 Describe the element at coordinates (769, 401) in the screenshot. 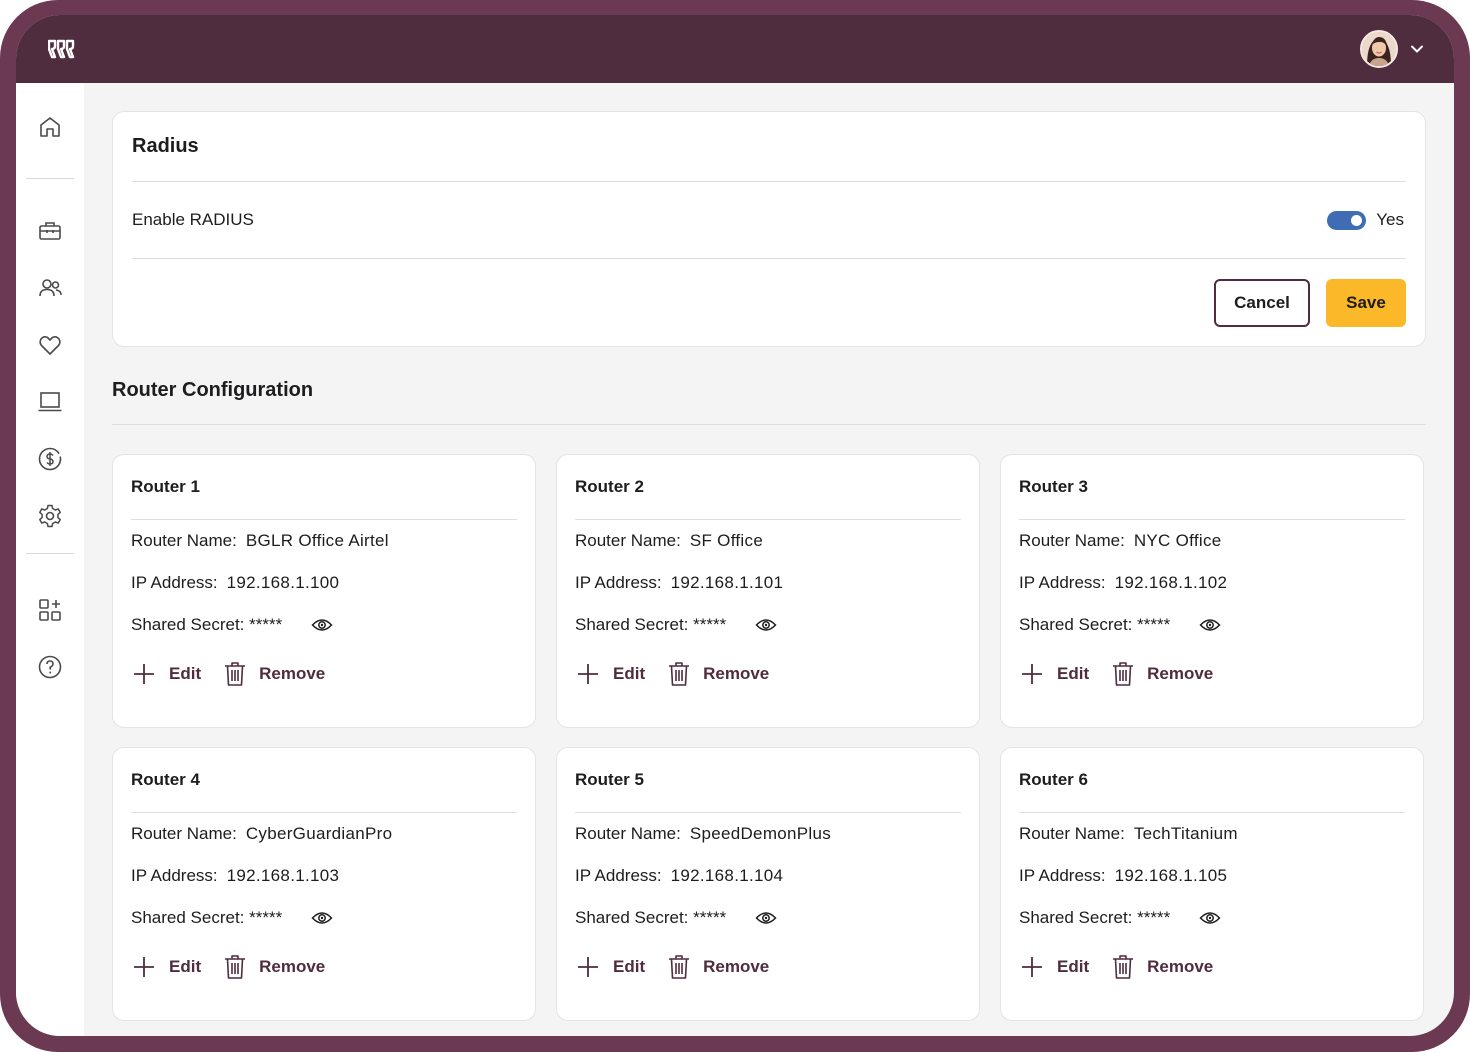

I see `router-section-title: Router Configuration` at that location.